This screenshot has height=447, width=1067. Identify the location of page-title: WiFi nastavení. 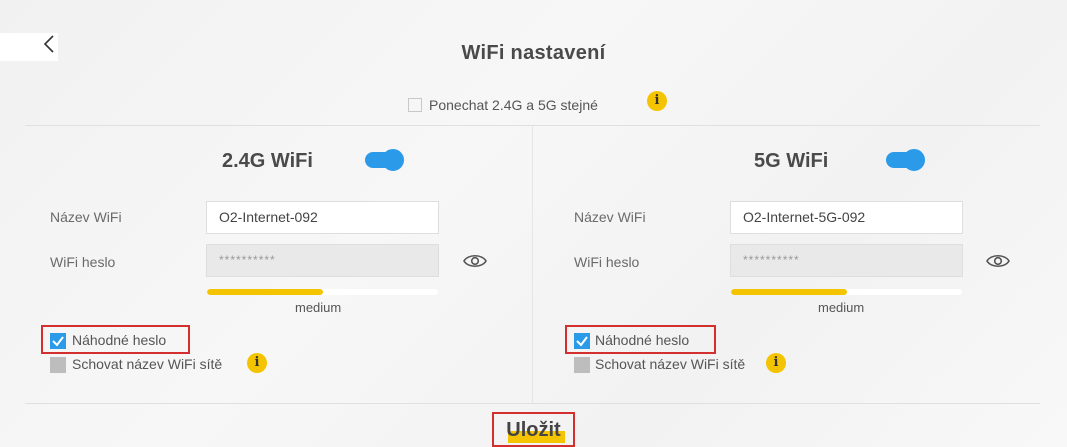
(533, 53).